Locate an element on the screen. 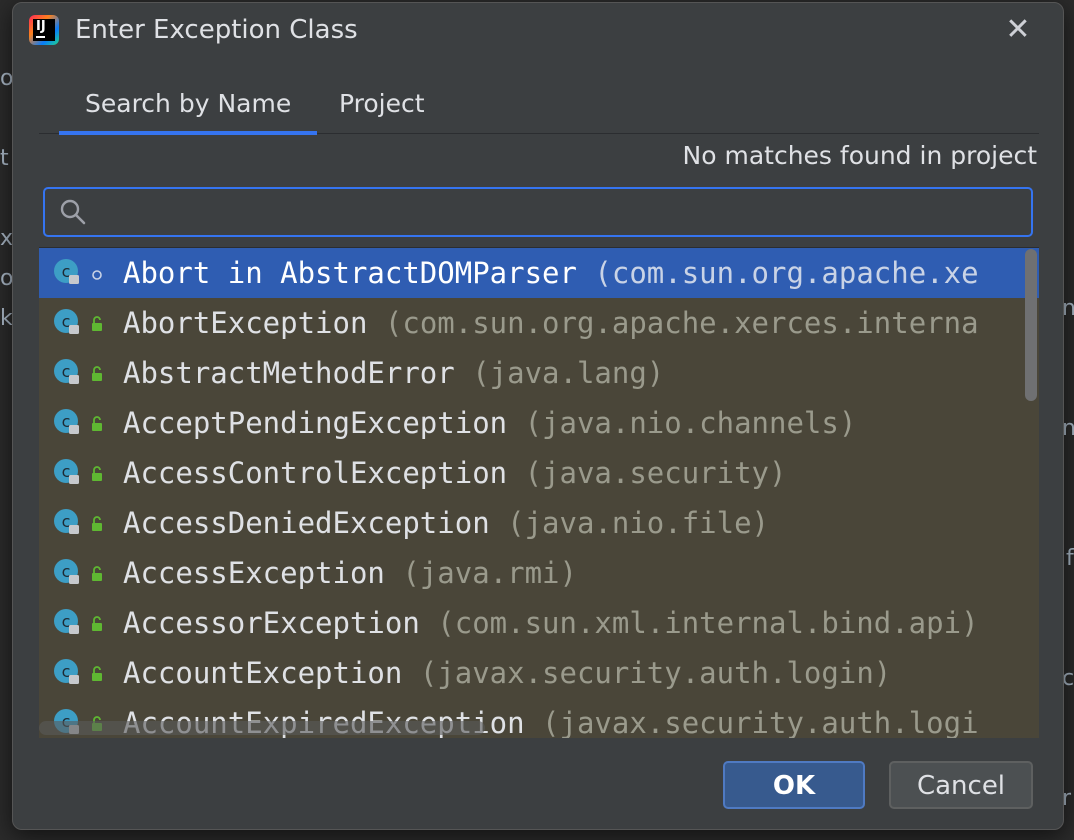  class-name: AbortException is located at coordinates (245, 323).